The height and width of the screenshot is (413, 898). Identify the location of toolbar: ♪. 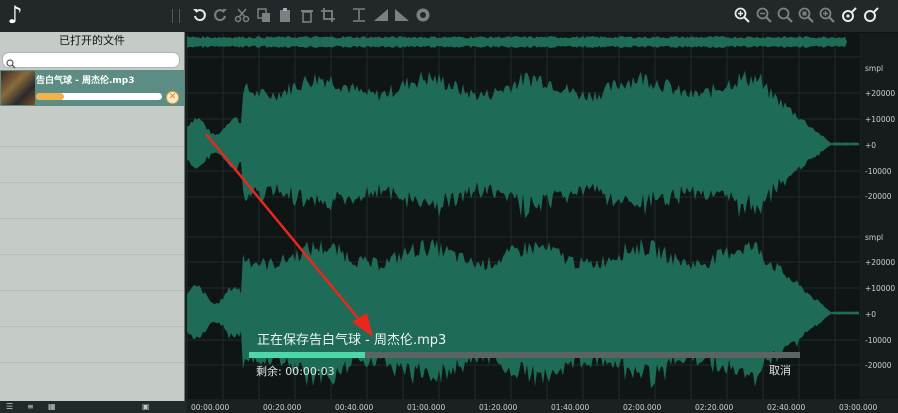
(449, 16).